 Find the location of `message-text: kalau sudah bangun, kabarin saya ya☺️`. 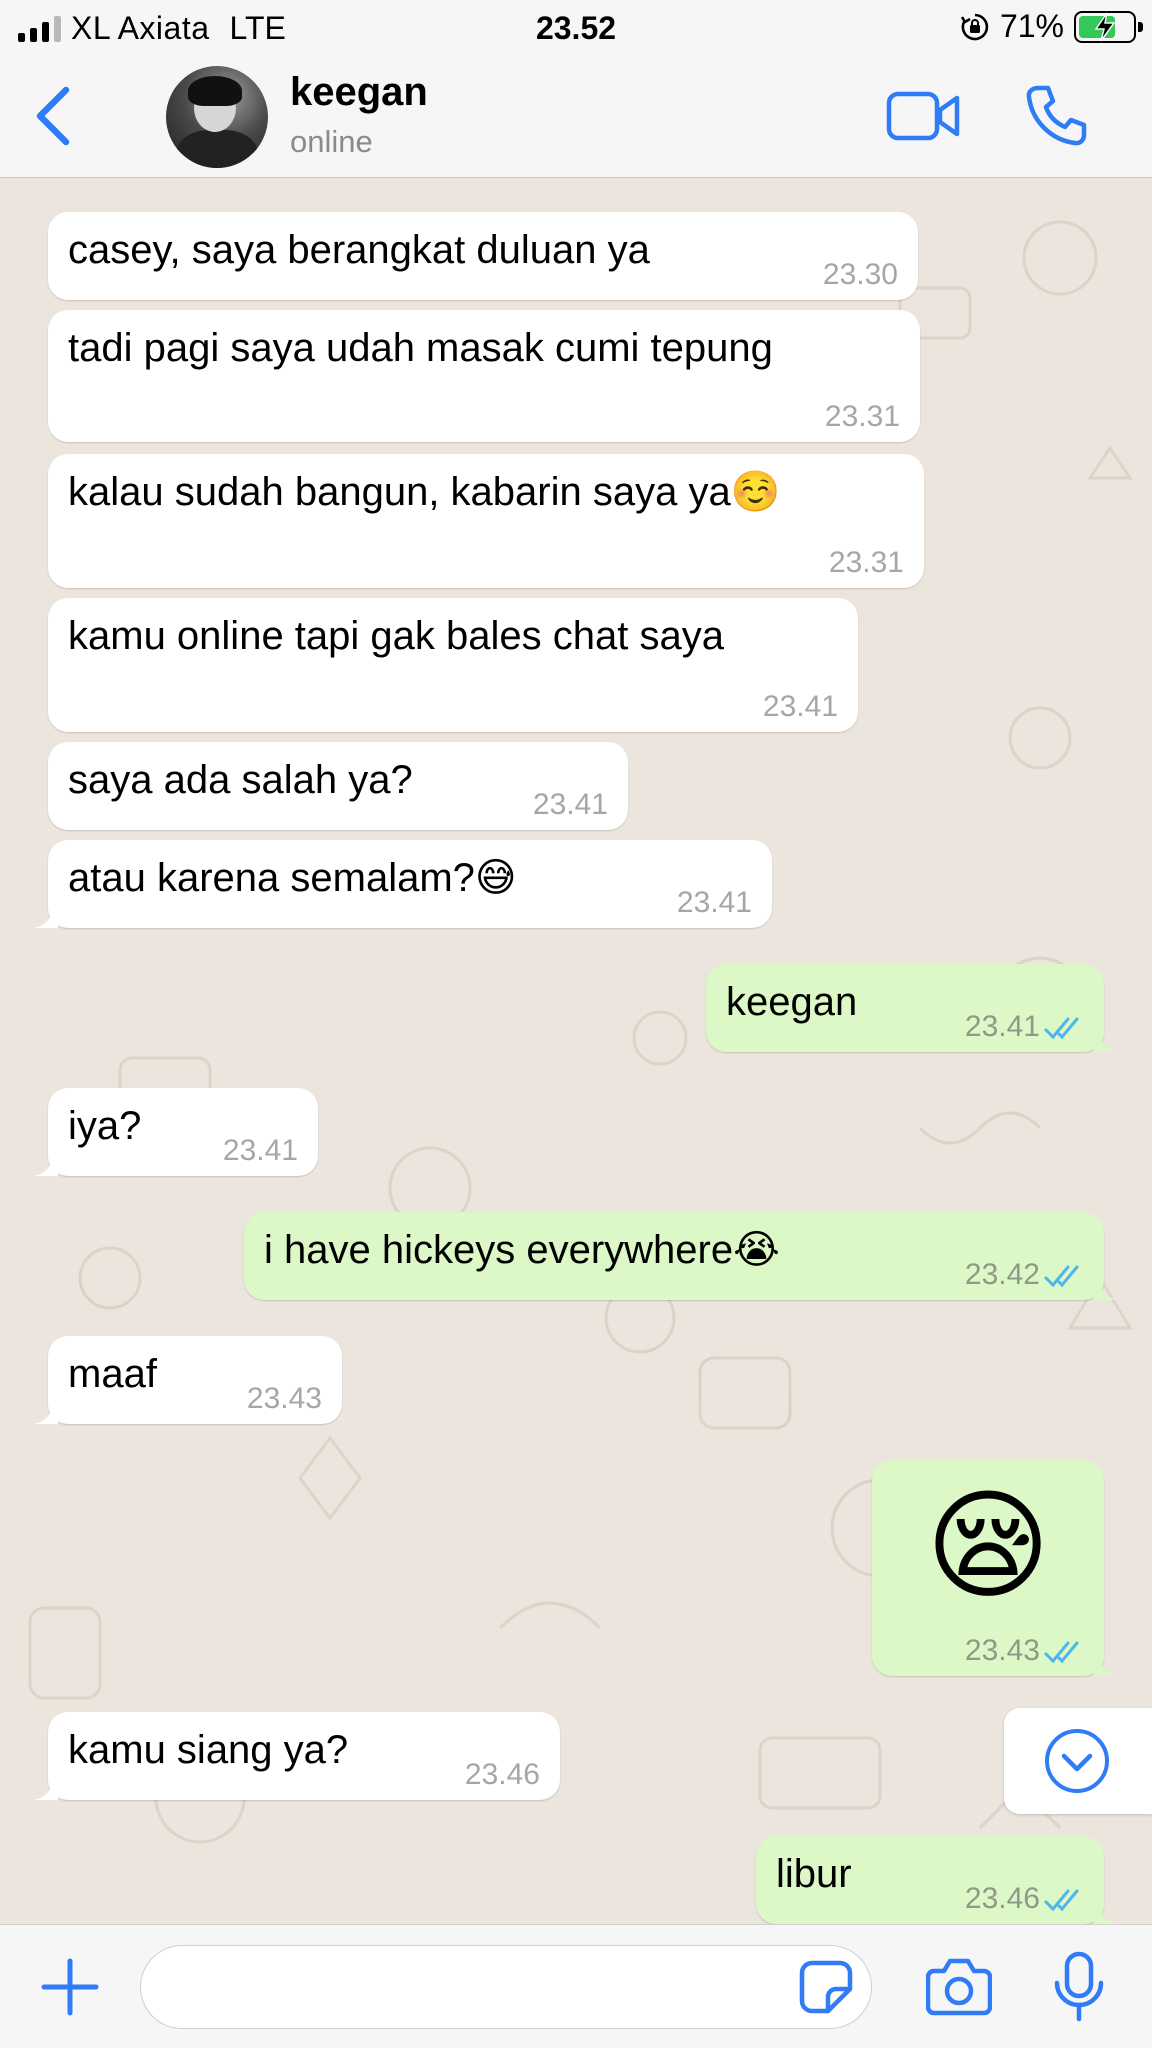

message-text: kalau sudah bangun, kabarin saya ya☺️ is located at coordinates (424, 492).